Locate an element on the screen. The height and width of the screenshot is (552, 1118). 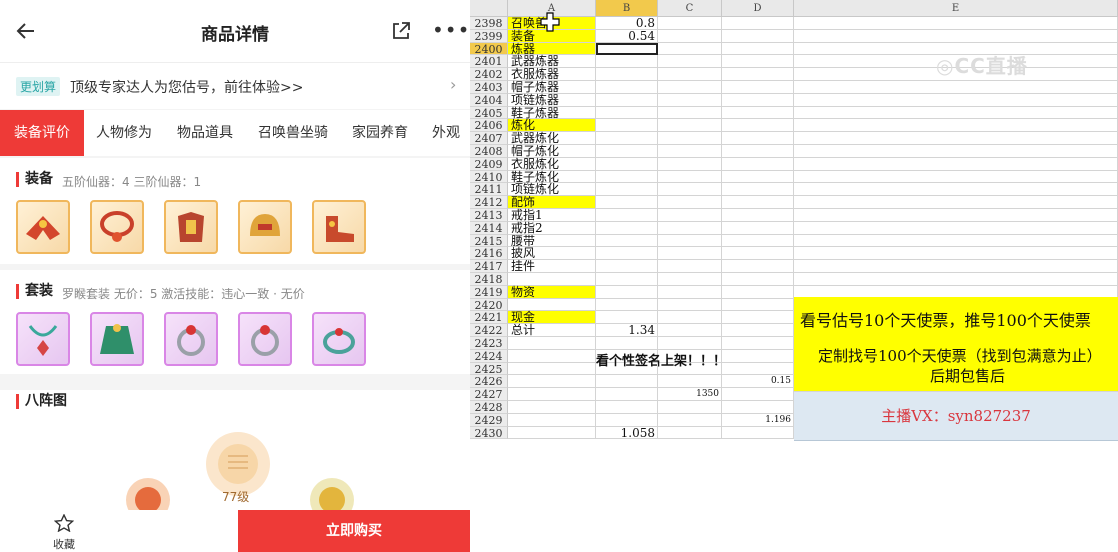
row-number: 2404 is located at coordinates (489, 100).